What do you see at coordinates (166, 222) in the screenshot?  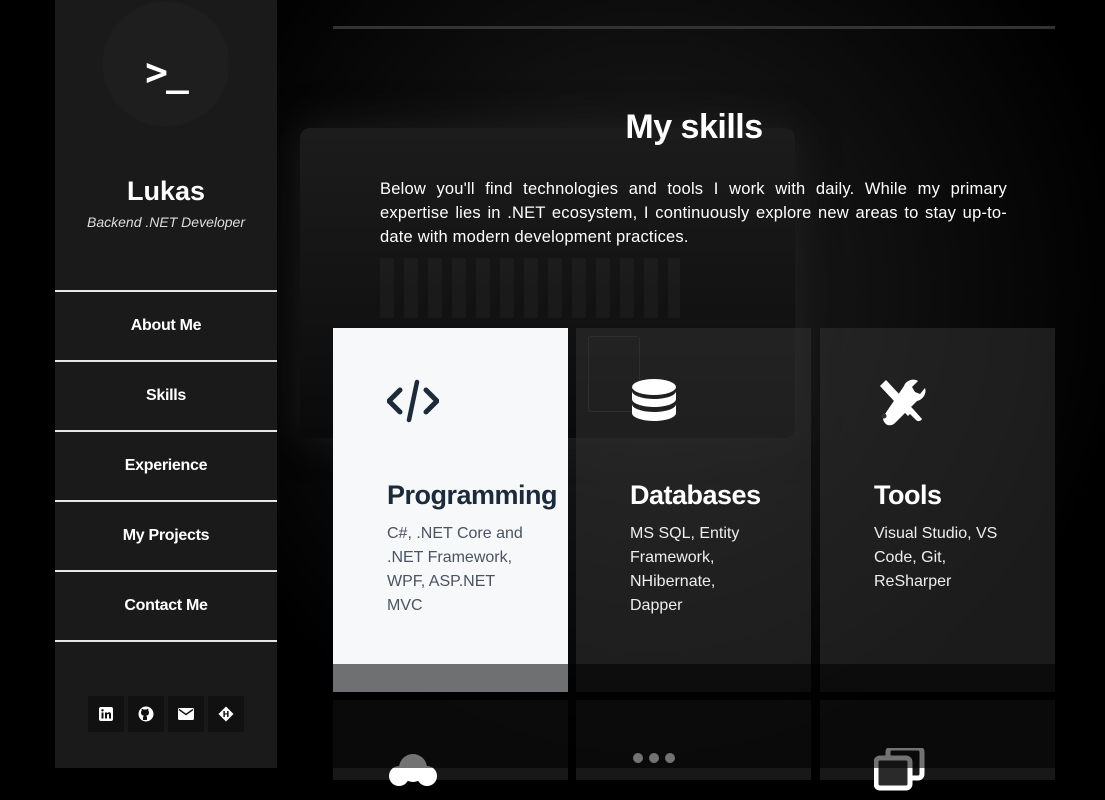 I see `profile-role: Backend .NET Developer` at bounding box center [166, 222].